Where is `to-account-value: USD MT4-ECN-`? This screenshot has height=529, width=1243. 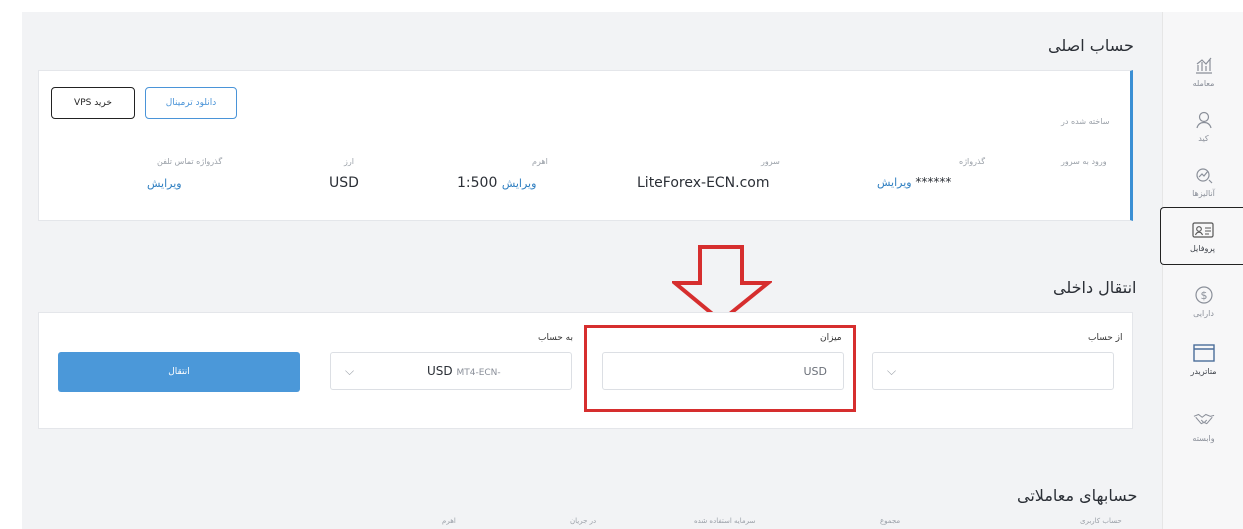
to-account-value: USD MT4-ECN- is located at coordinates (464, 371).